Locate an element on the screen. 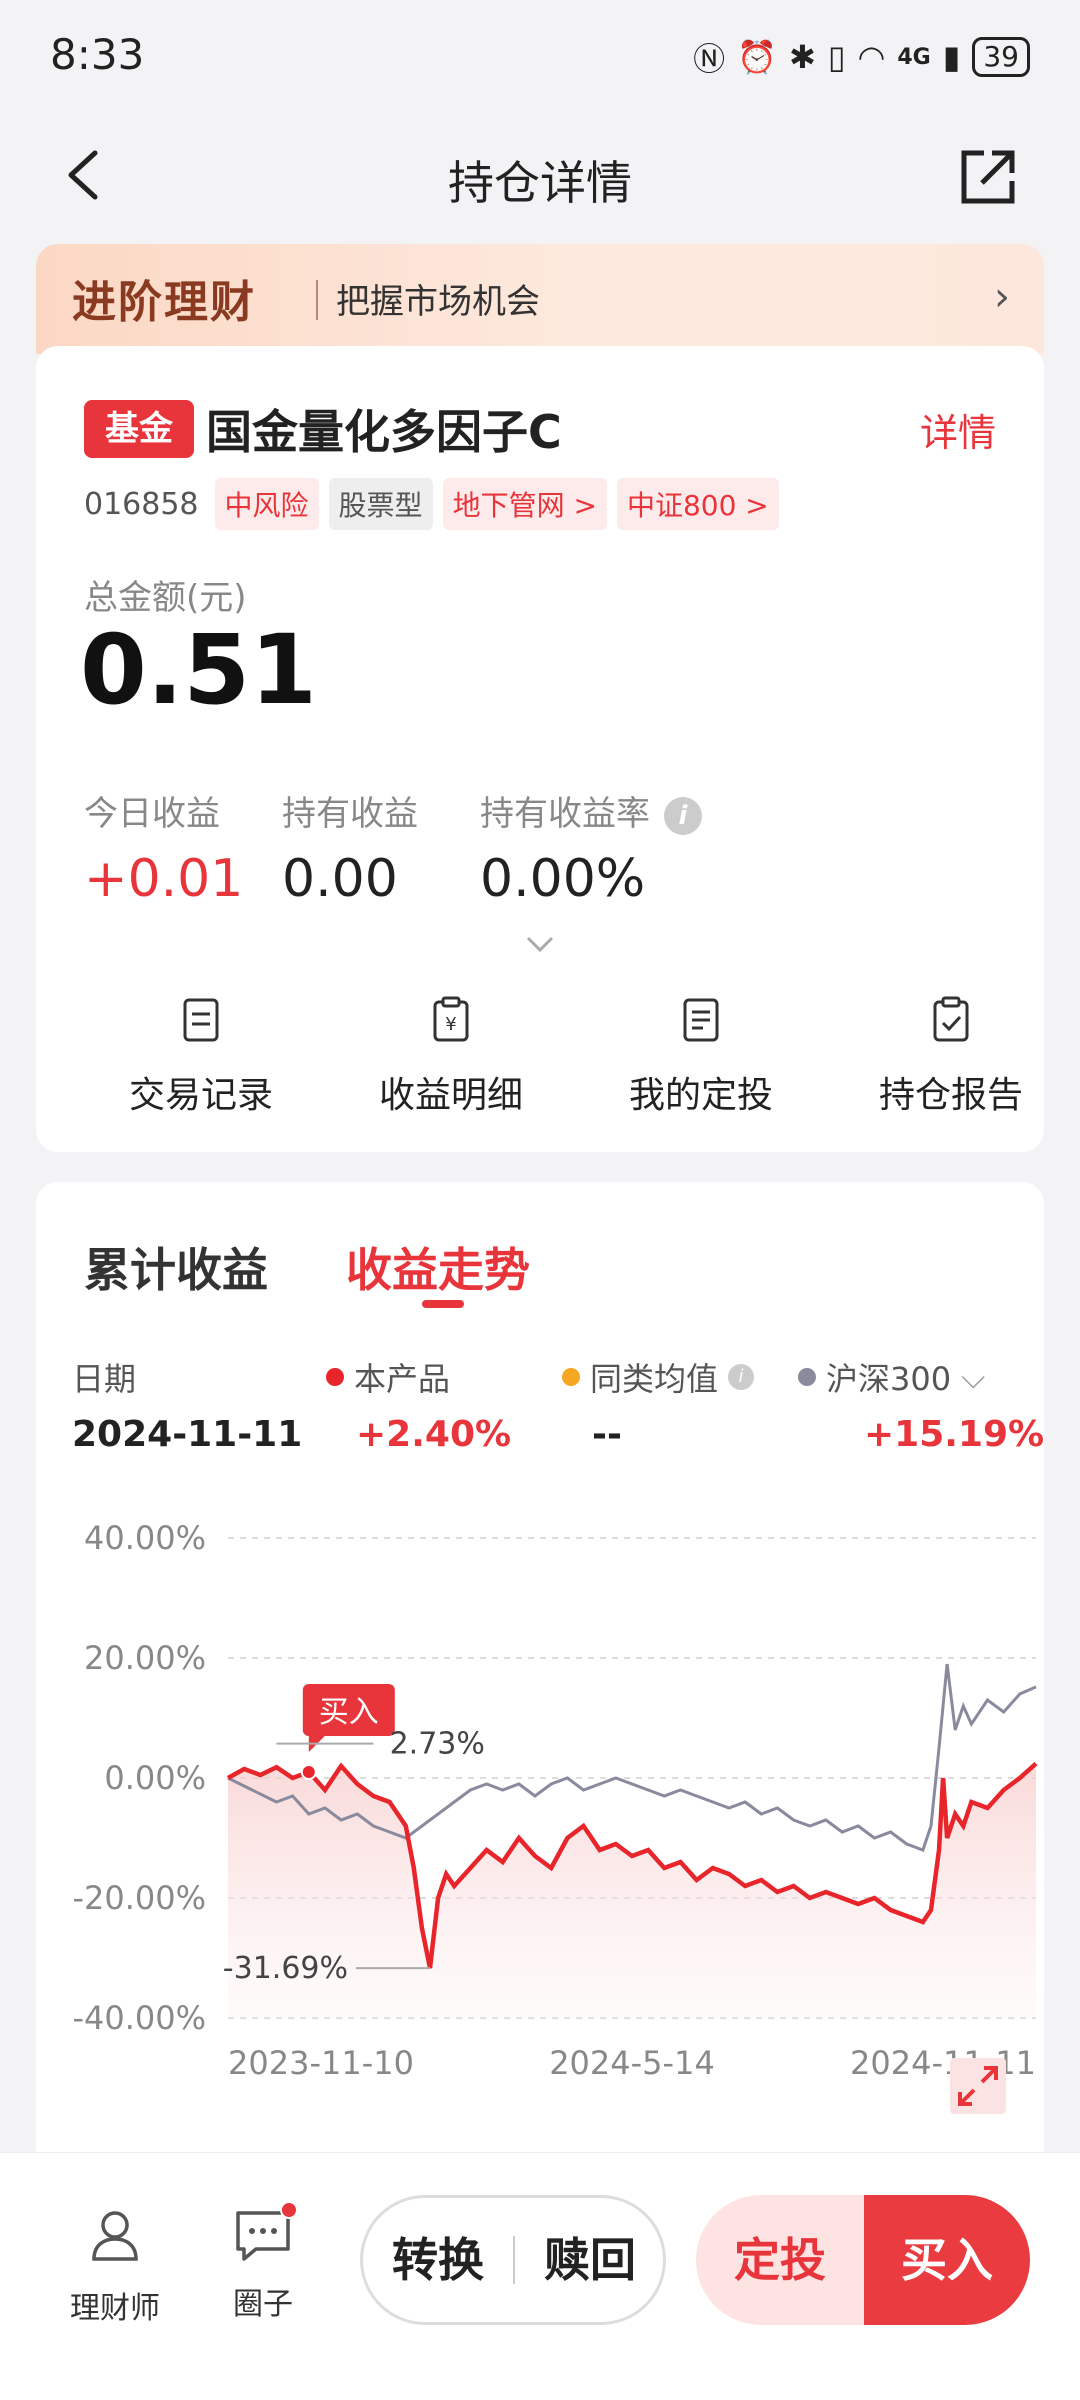  stat-today: 今日收益 +0.01 is located at coordinates (163, 847).